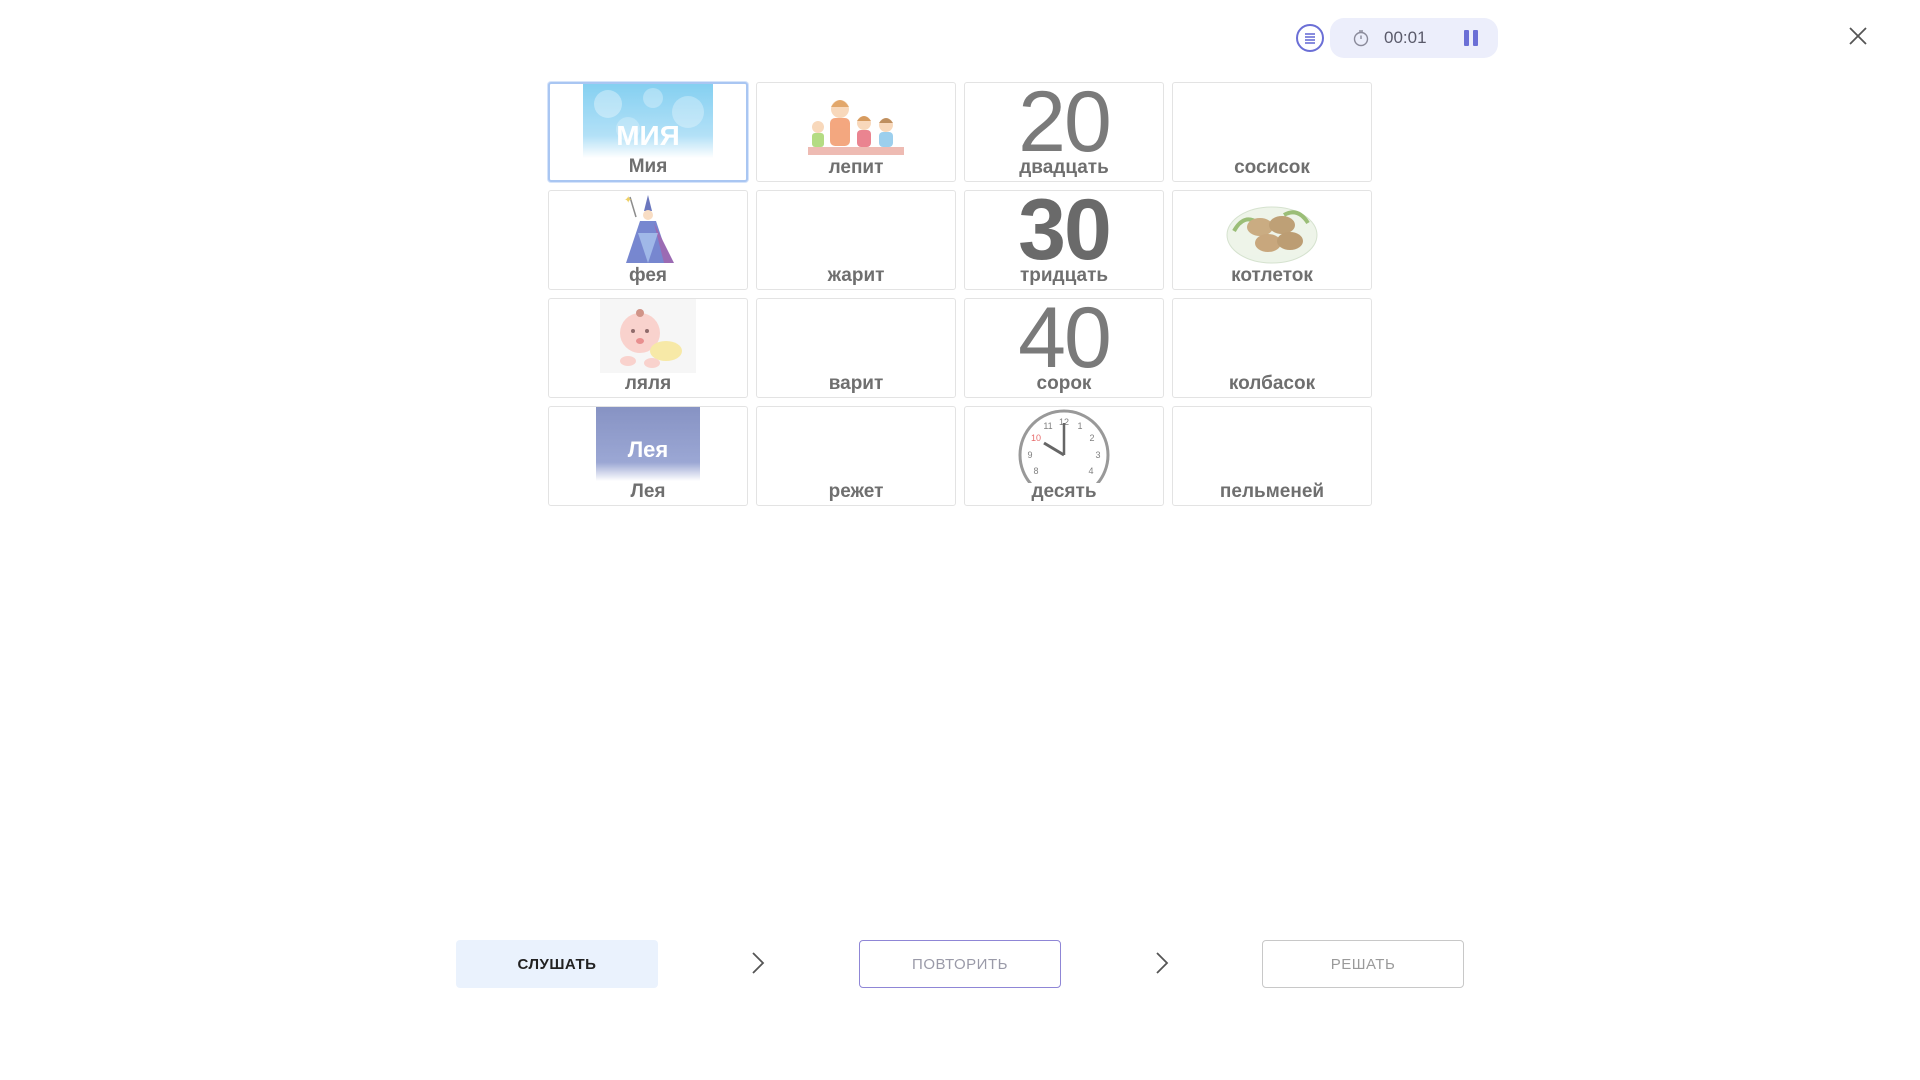 The height and width of the screenshot is (1080, 1920). I want to click on baby-icon, so click(648, 336).